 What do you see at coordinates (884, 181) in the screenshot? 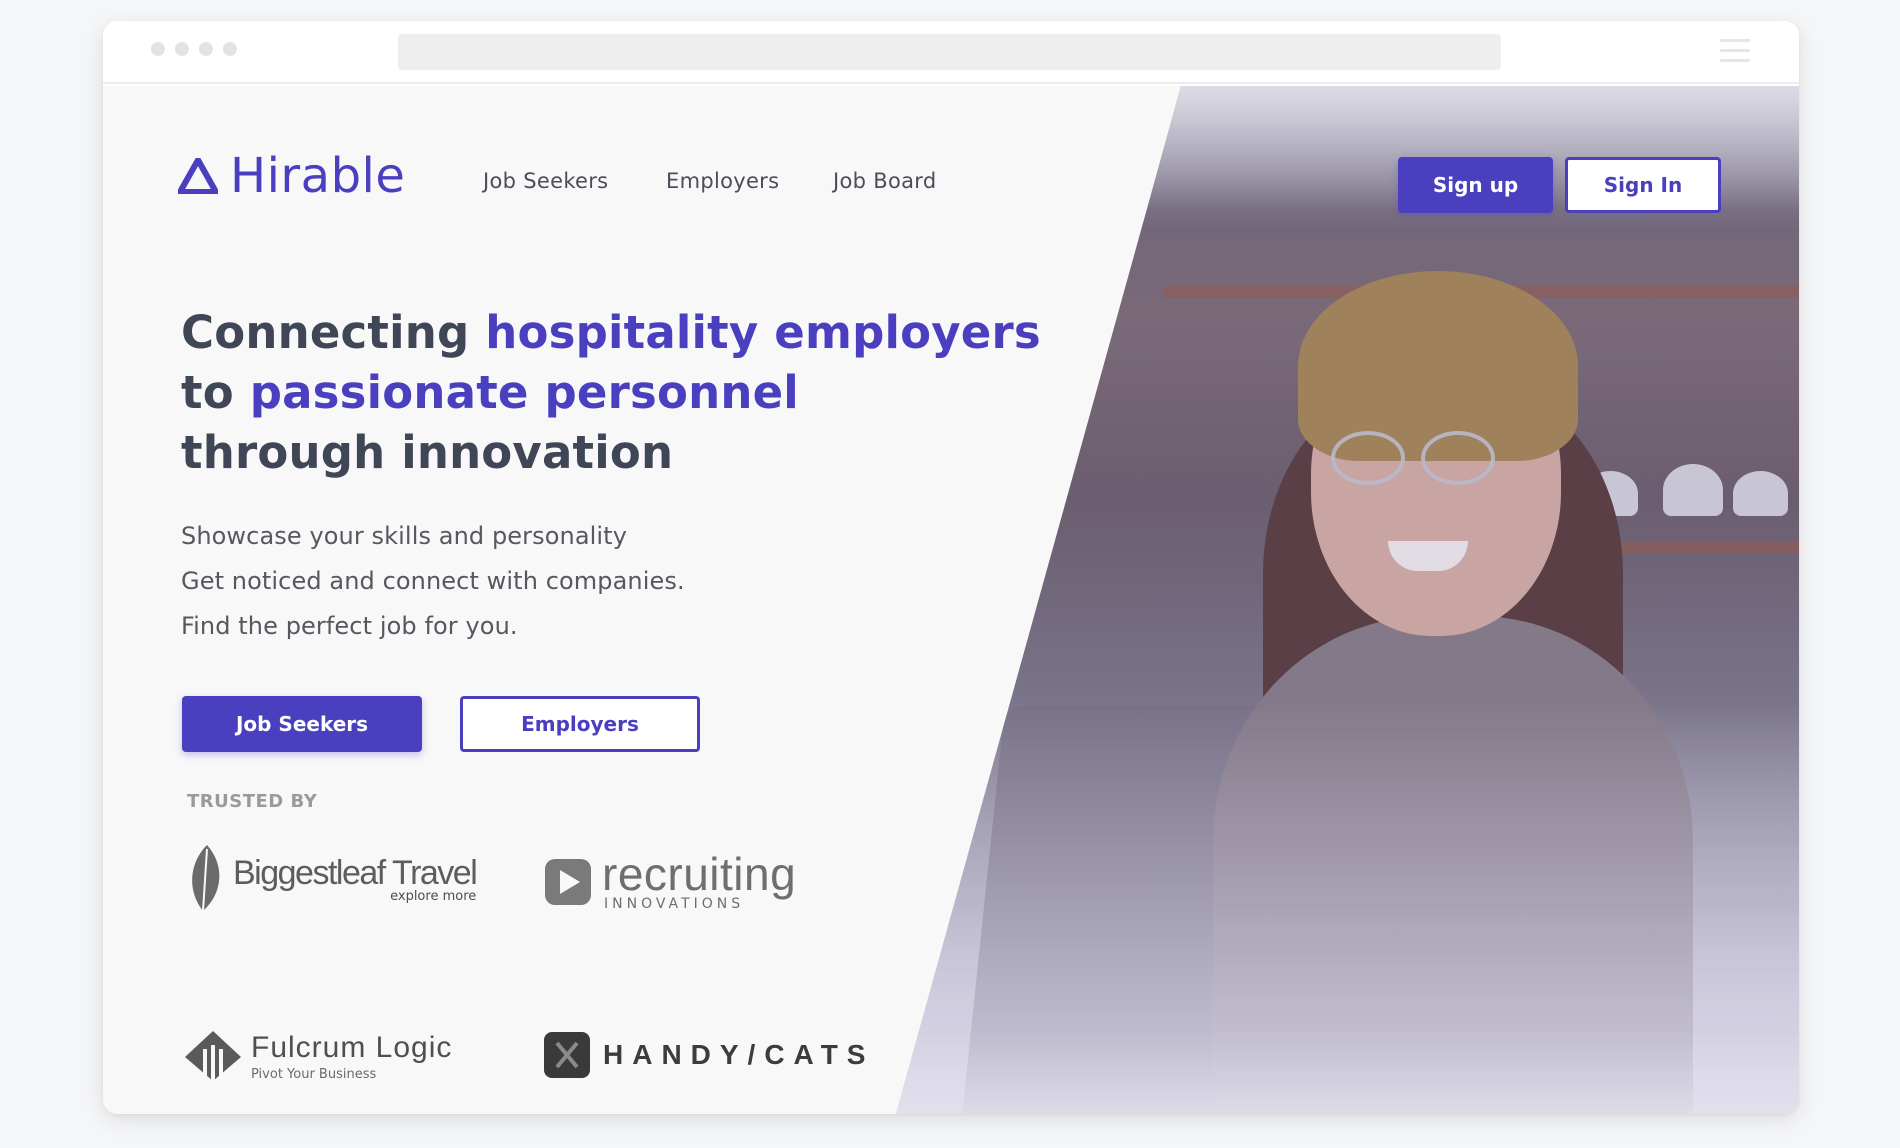
I see `nav-link-job-board: Job Board` at bounding box center [884, 181].